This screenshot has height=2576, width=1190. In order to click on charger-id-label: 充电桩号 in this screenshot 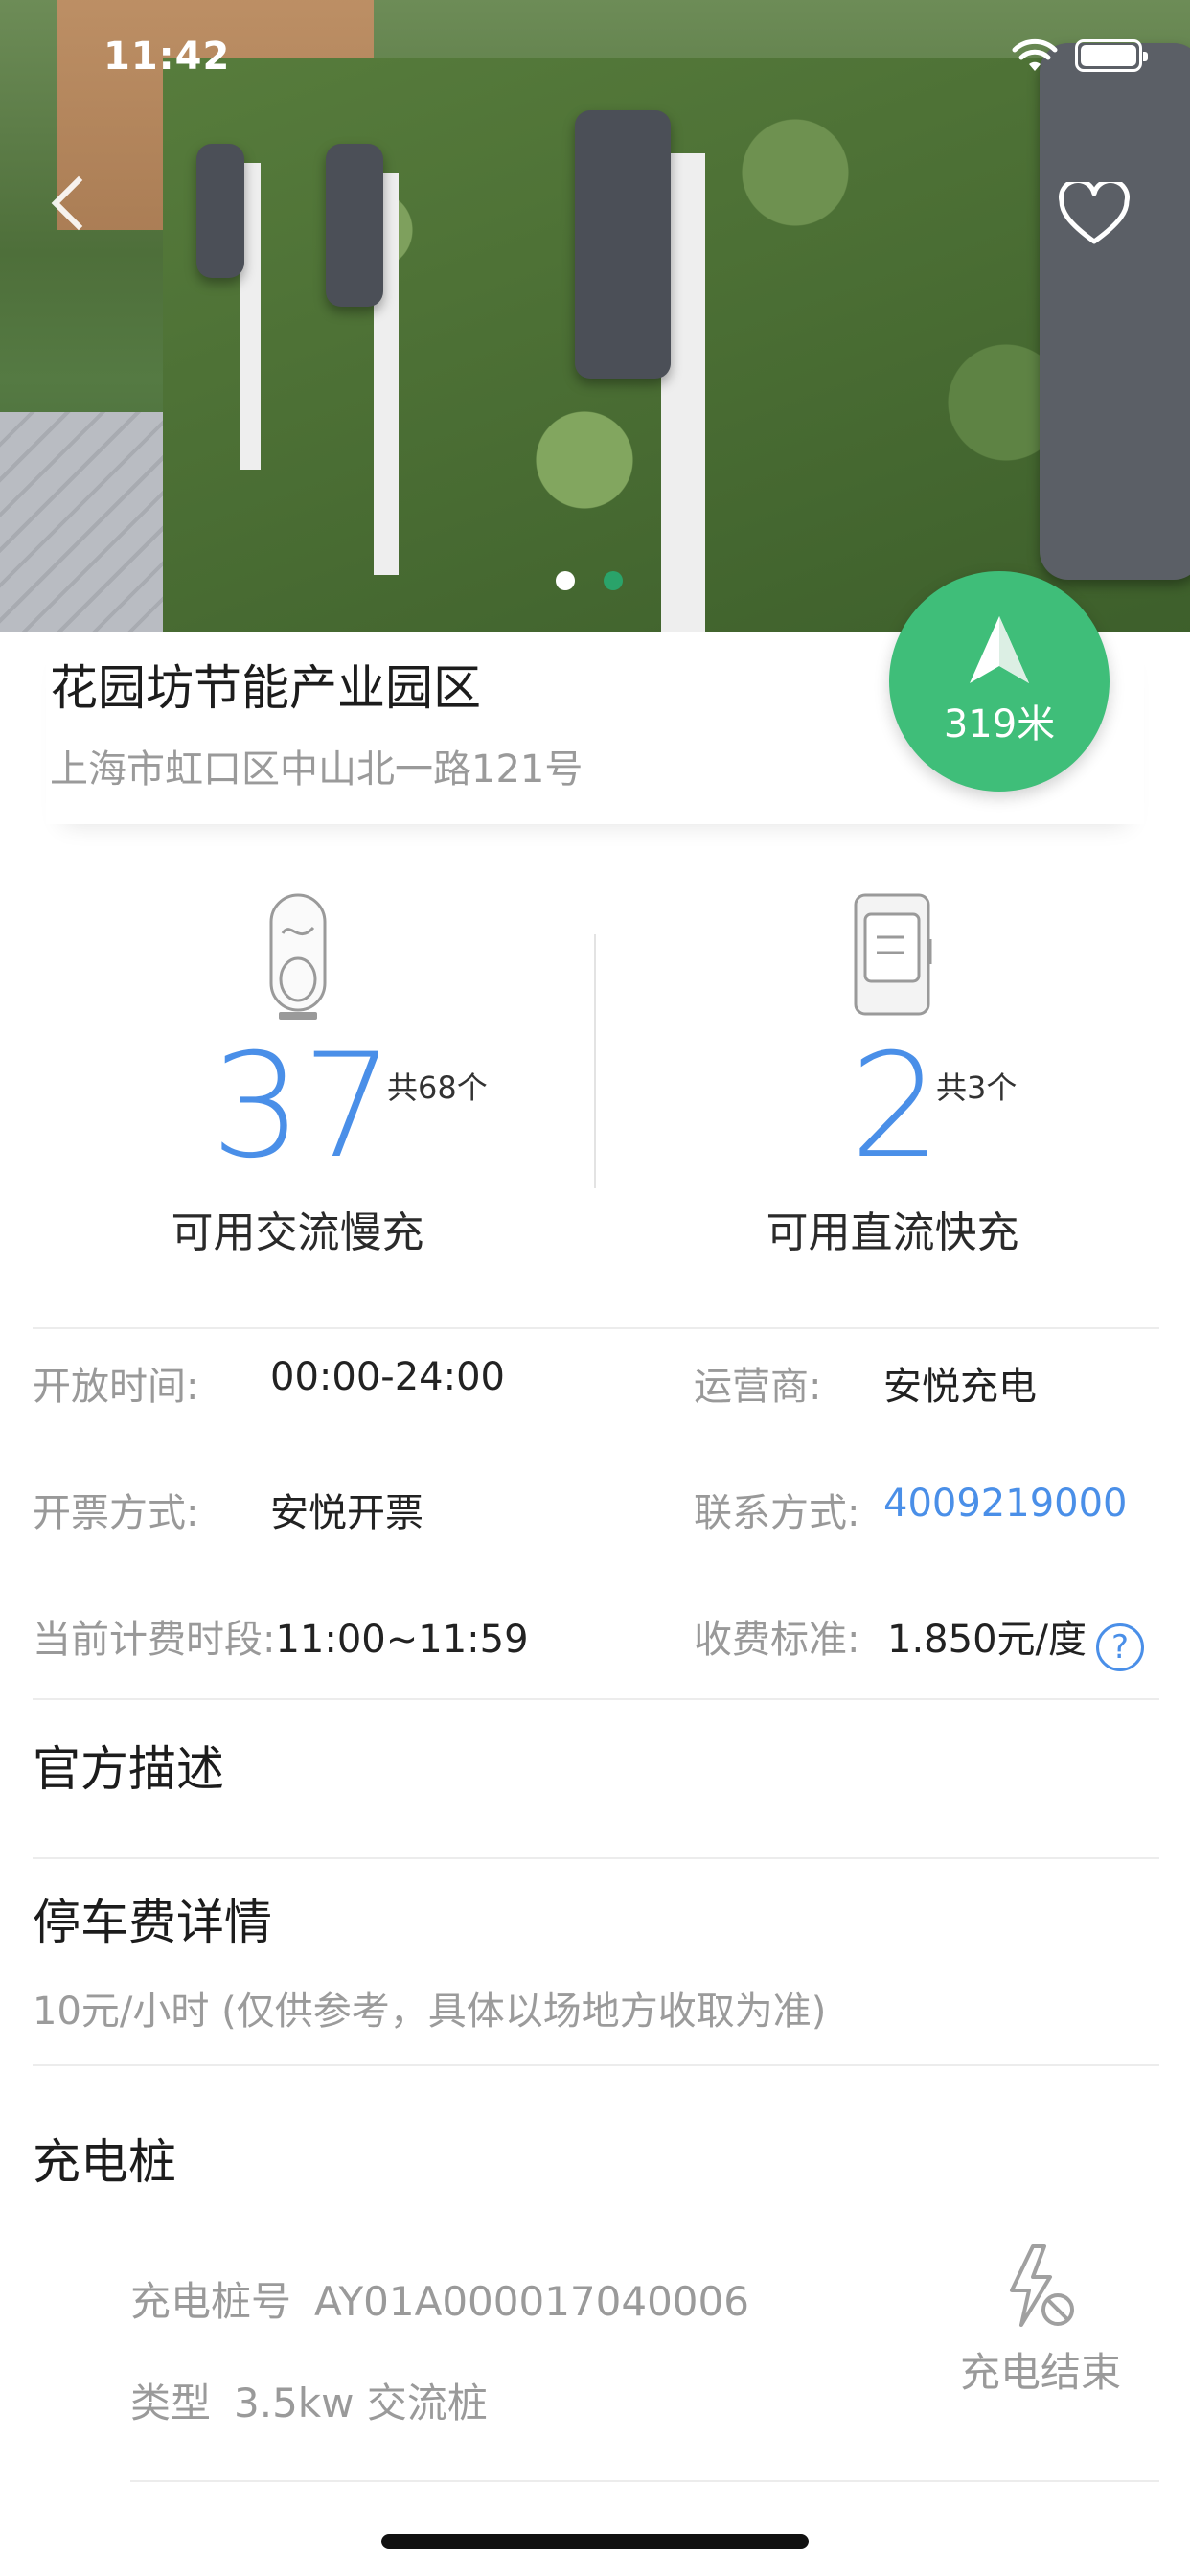, I will do `click(211, 2301)`.